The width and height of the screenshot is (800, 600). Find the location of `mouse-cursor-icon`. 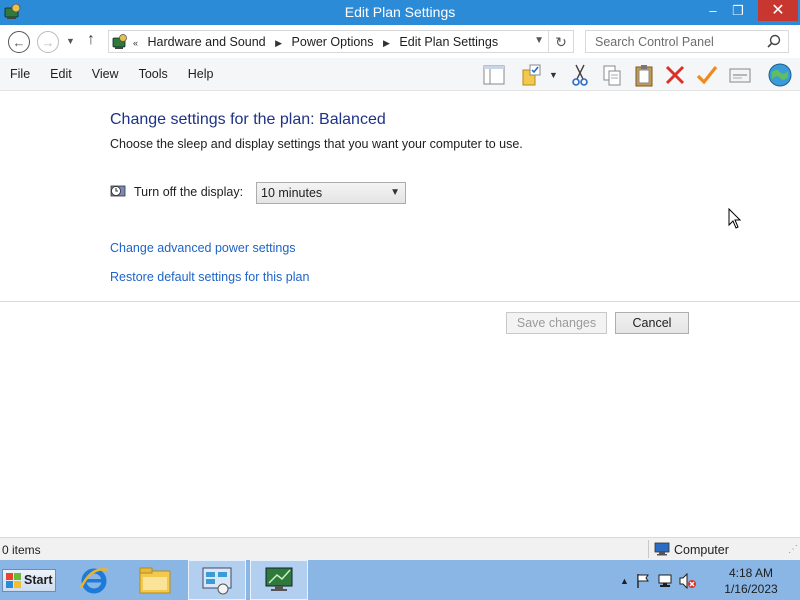

mouse-cursor-icon is located at coordinates (735, 218).